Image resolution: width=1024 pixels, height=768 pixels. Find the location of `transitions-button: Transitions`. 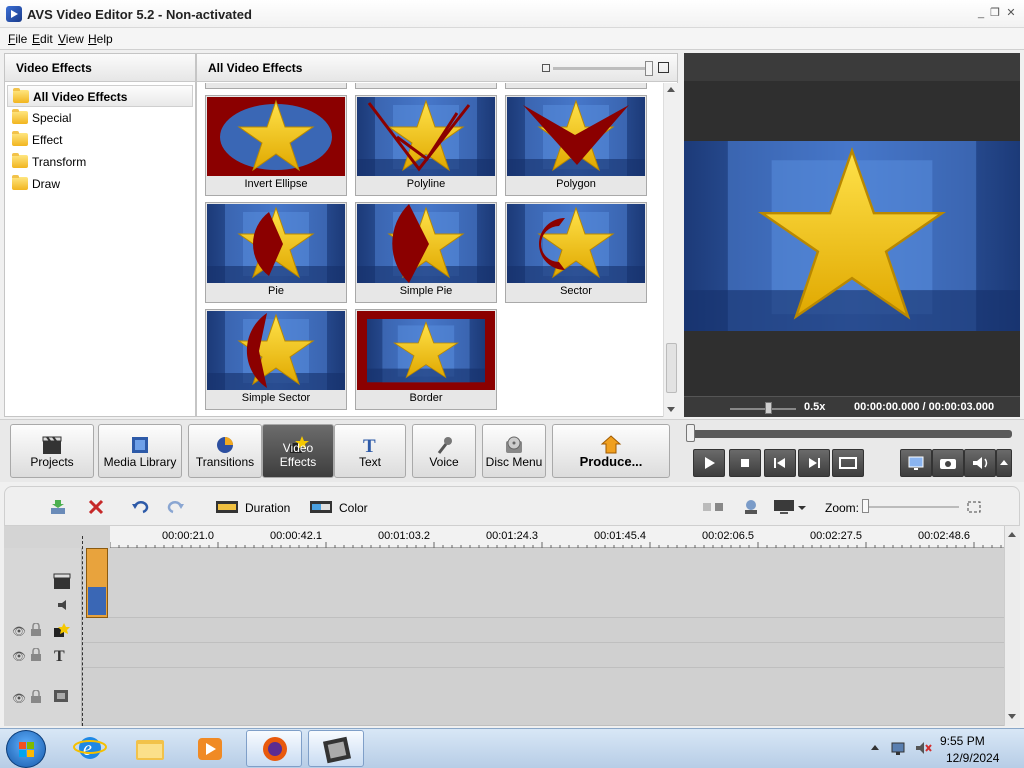

transitions-button: Transitions is located at coordinates (225, 451).